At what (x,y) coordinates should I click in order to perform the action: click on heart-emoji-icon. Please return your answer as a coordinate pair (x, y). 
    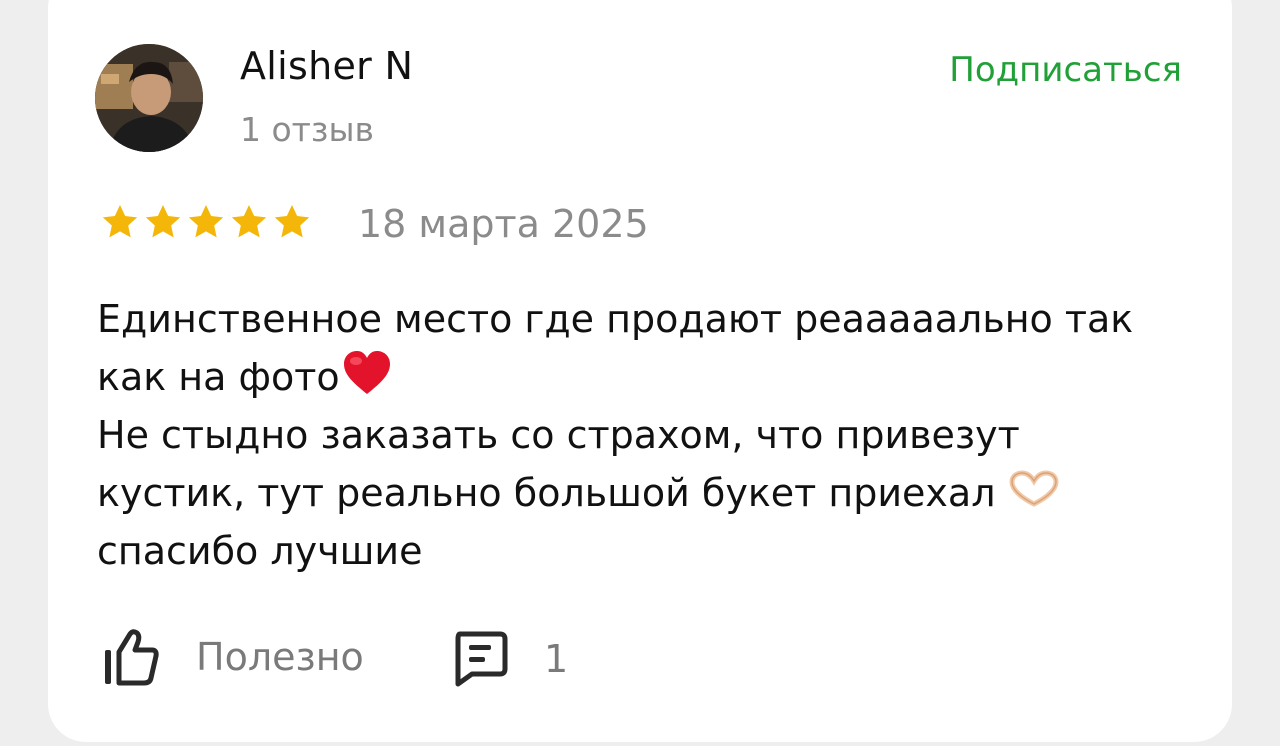
    Looking at the image, I should click on (366, 372).